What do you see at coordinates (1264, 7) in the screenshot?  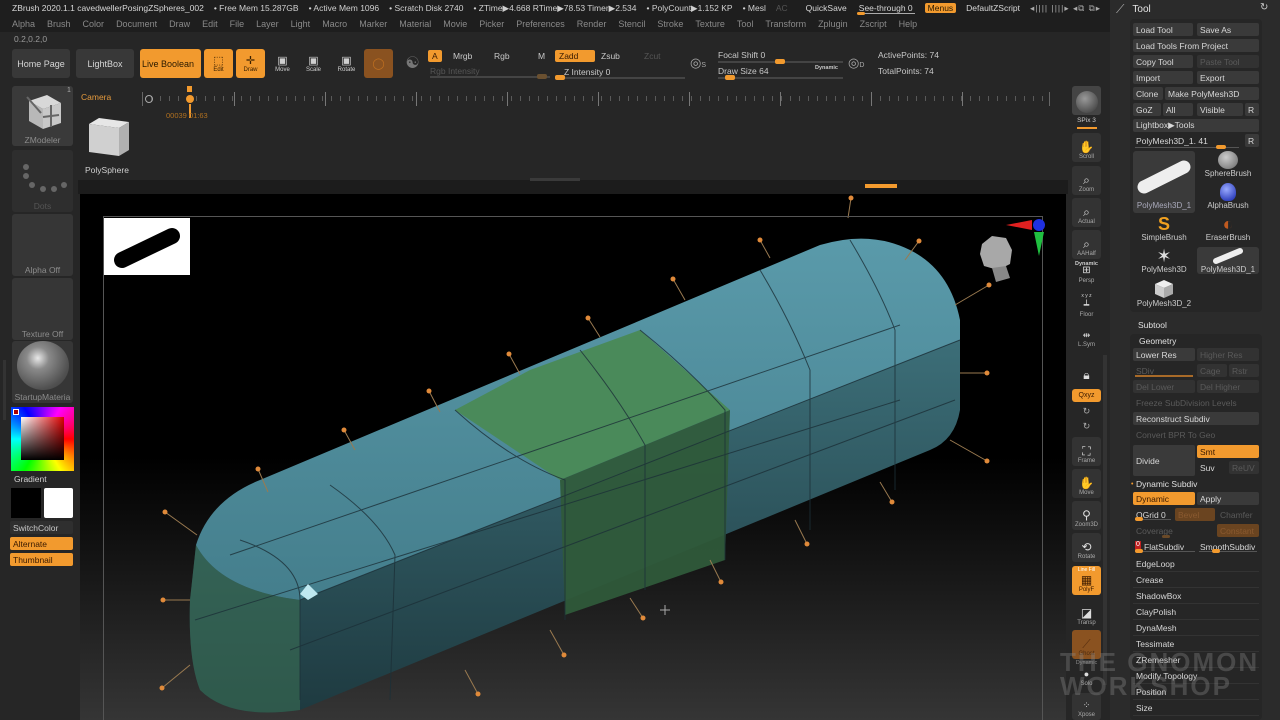 I see `reset-icon: ↻` at bounding box center [1264, 7].